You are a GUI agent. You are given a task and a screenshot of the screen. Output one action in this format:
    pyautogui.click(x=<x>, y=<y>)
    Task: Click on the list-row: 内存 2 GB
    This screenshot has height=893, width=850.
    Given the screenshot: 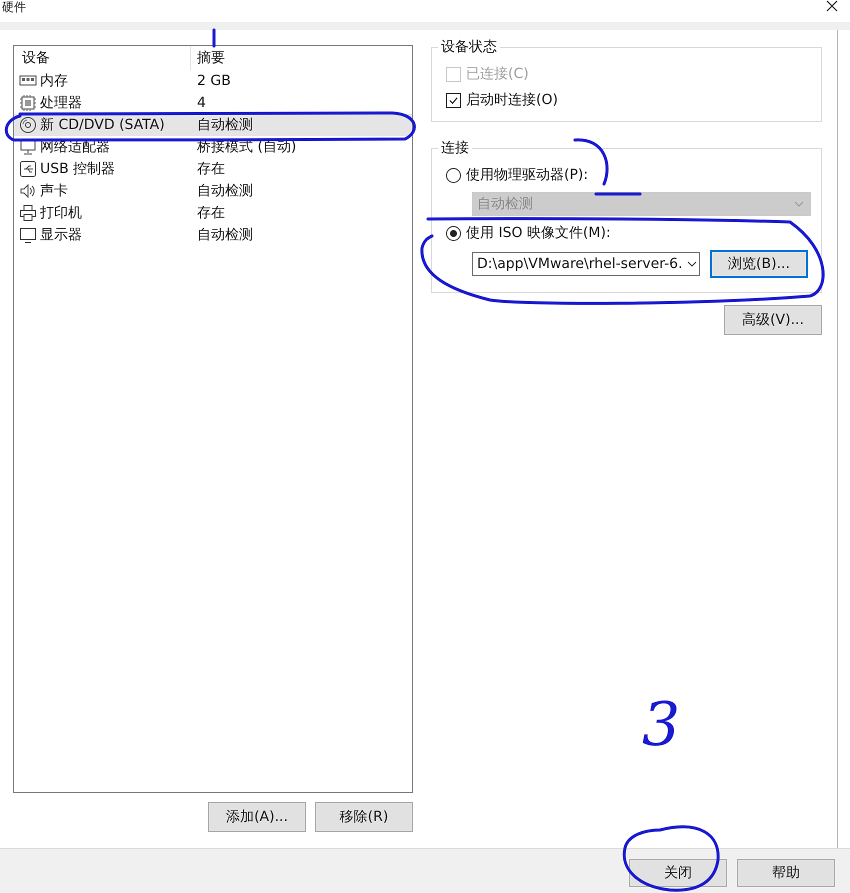 What is the action you would take?
    pyautogui.click(x=213, y=81)
    